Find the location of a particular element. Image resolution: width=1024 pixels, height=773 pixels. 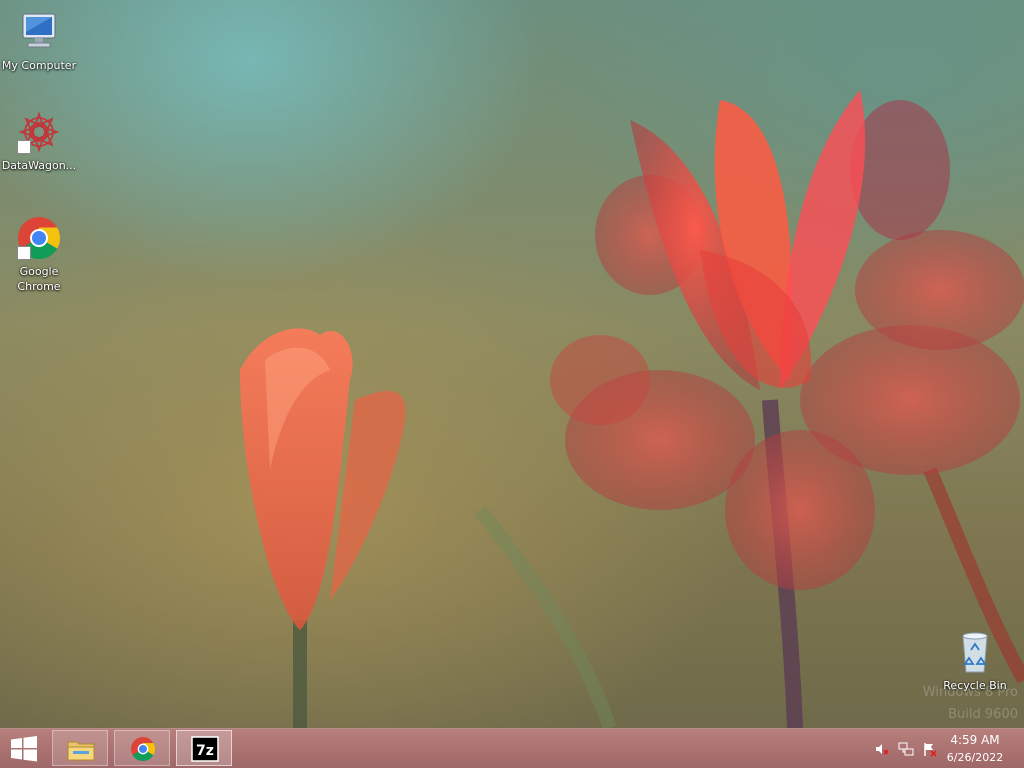

action-center-flag-icon is located at coordinates (930, 749).